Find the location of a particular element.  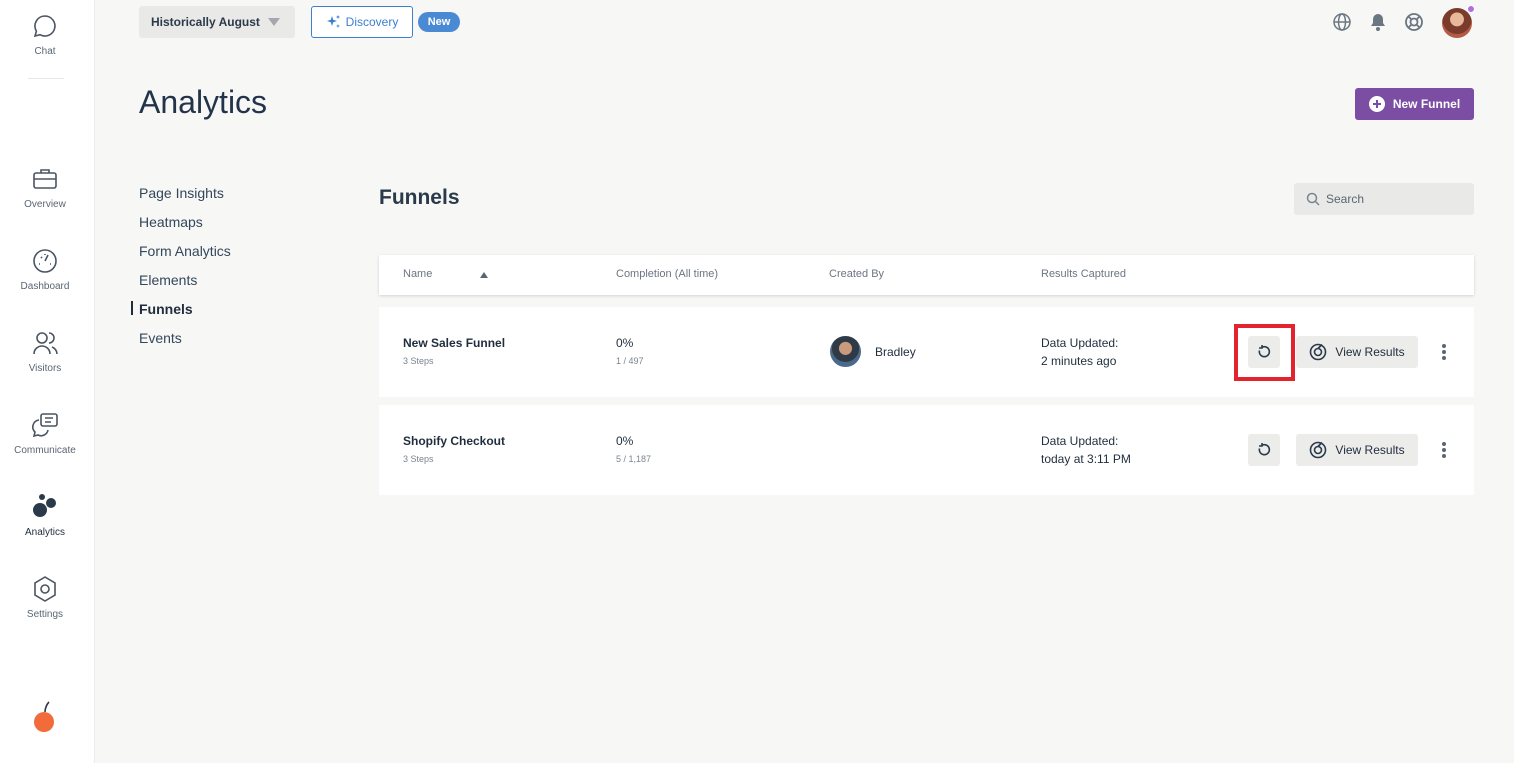

rail-item-analytics: Analytics is located at coordinates (45, 515).